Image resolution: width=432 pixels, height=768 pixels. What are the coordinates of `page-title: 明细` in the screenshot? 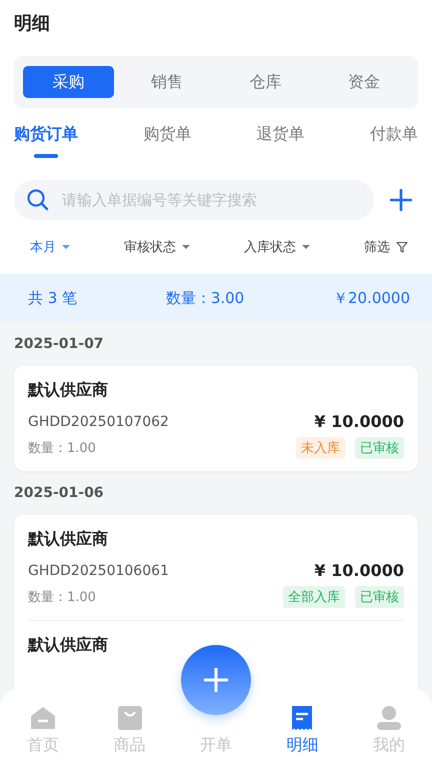 It's located at (32, 24).